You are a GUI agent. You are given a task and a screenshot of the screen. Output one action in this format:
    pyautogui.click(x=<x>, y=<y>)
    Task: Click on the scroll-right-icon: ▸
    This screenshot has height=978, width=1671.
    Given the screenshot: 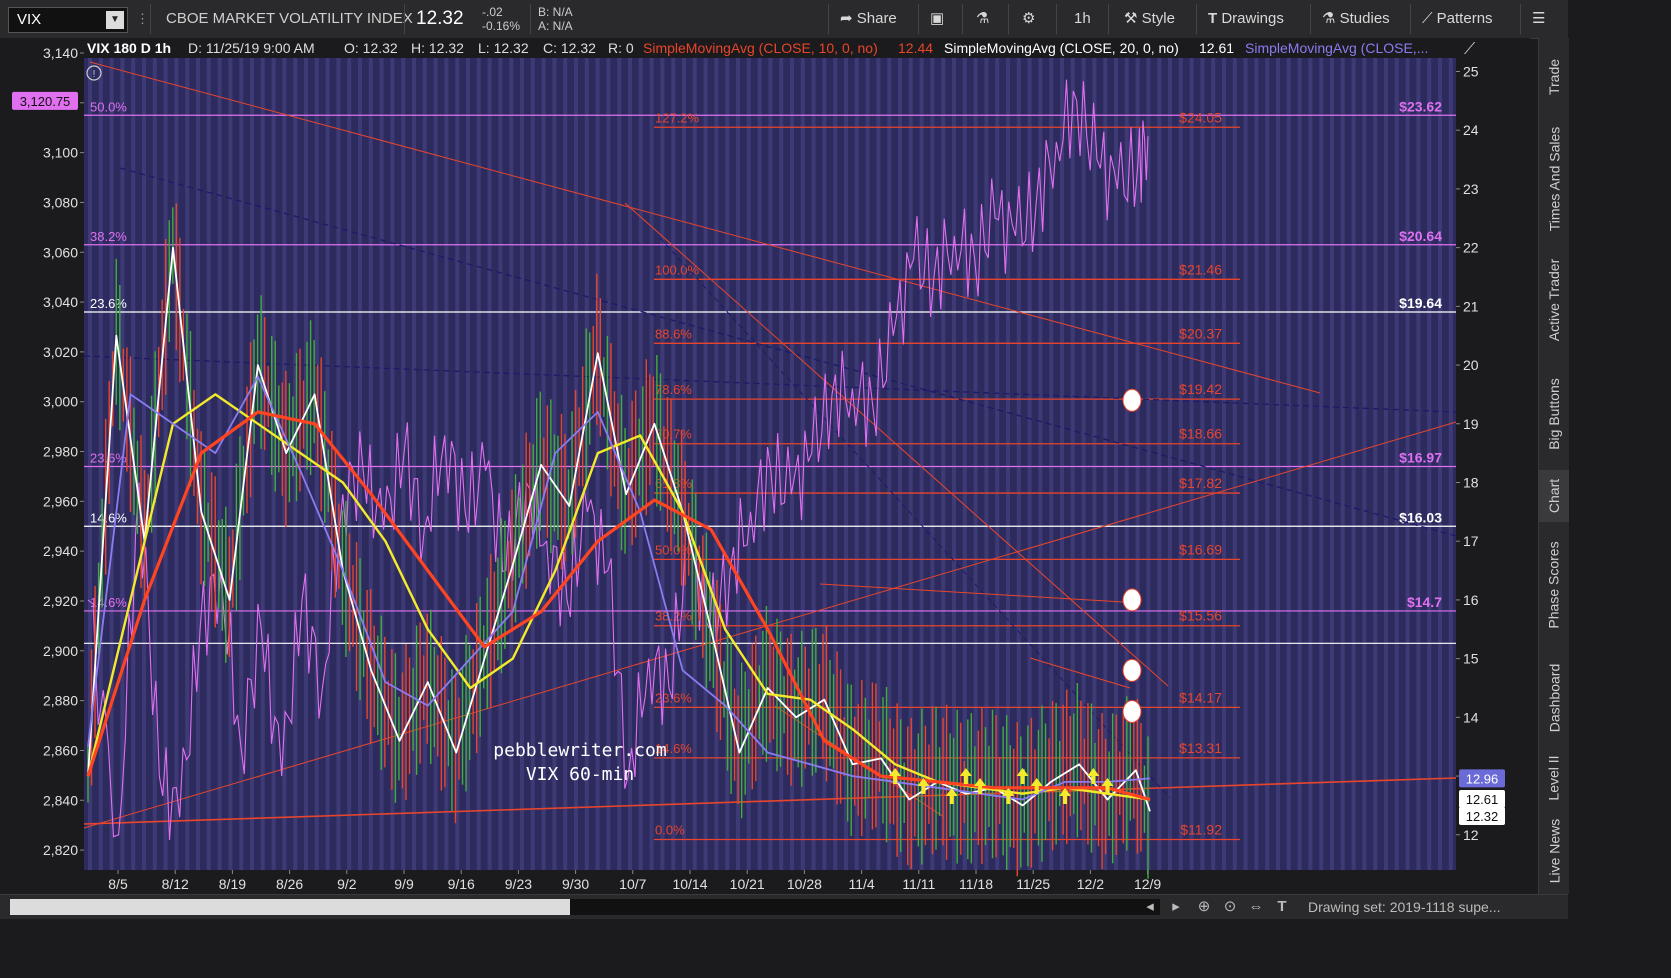 What is the action you would take?
    pyautogui.click(x=1176, y=907)
    